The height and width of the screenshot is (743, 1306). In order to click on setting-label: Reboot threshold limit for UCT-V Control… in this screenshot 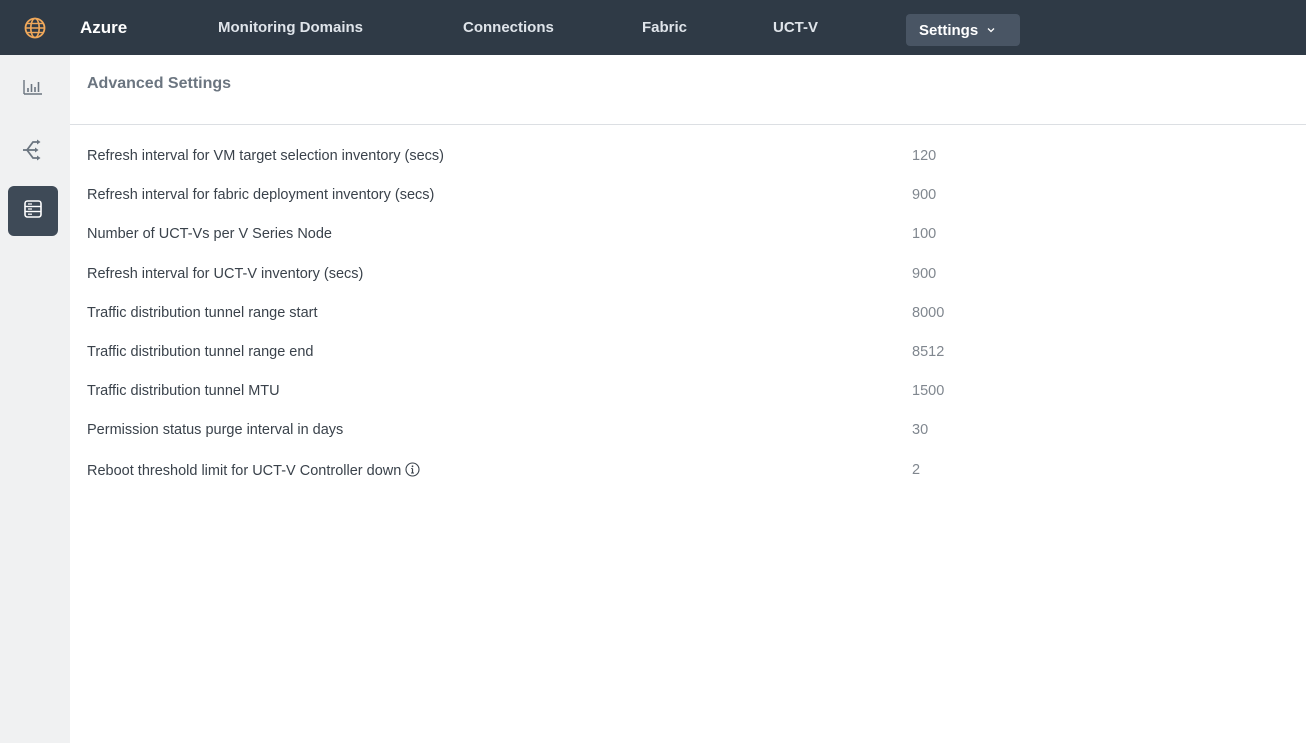, I will do `click(244, 470)`.